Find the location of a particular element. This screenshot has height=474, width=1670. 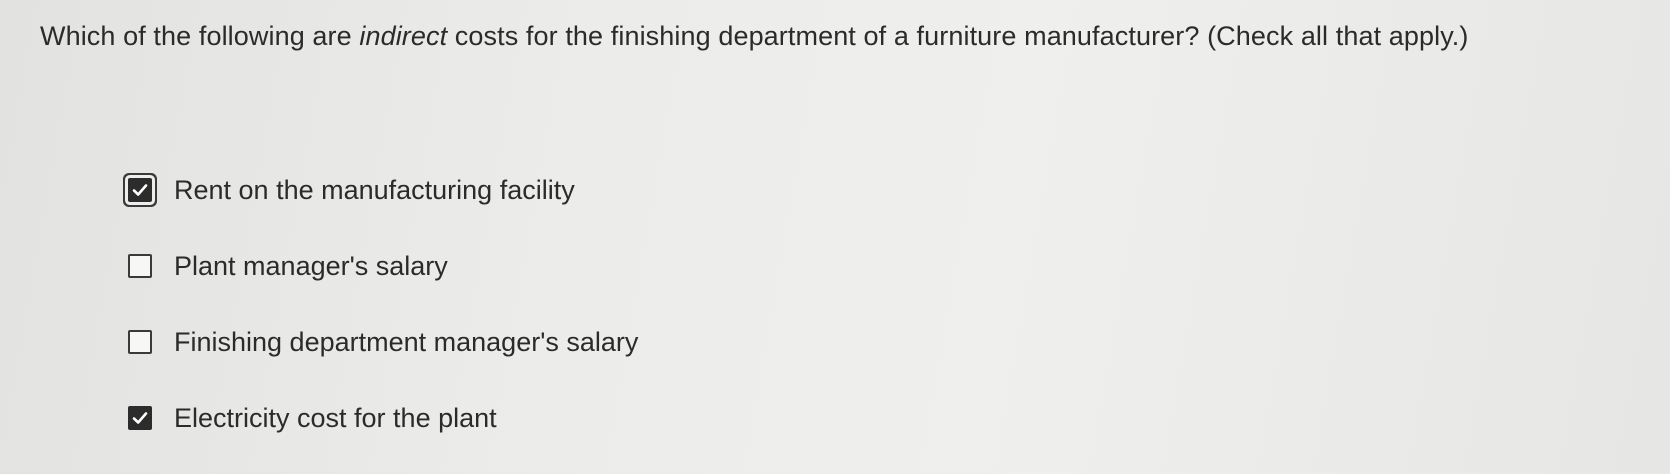

option-finishing-department-manager-salary: Finishing department manager's salary is located at coordinates (383, 342).